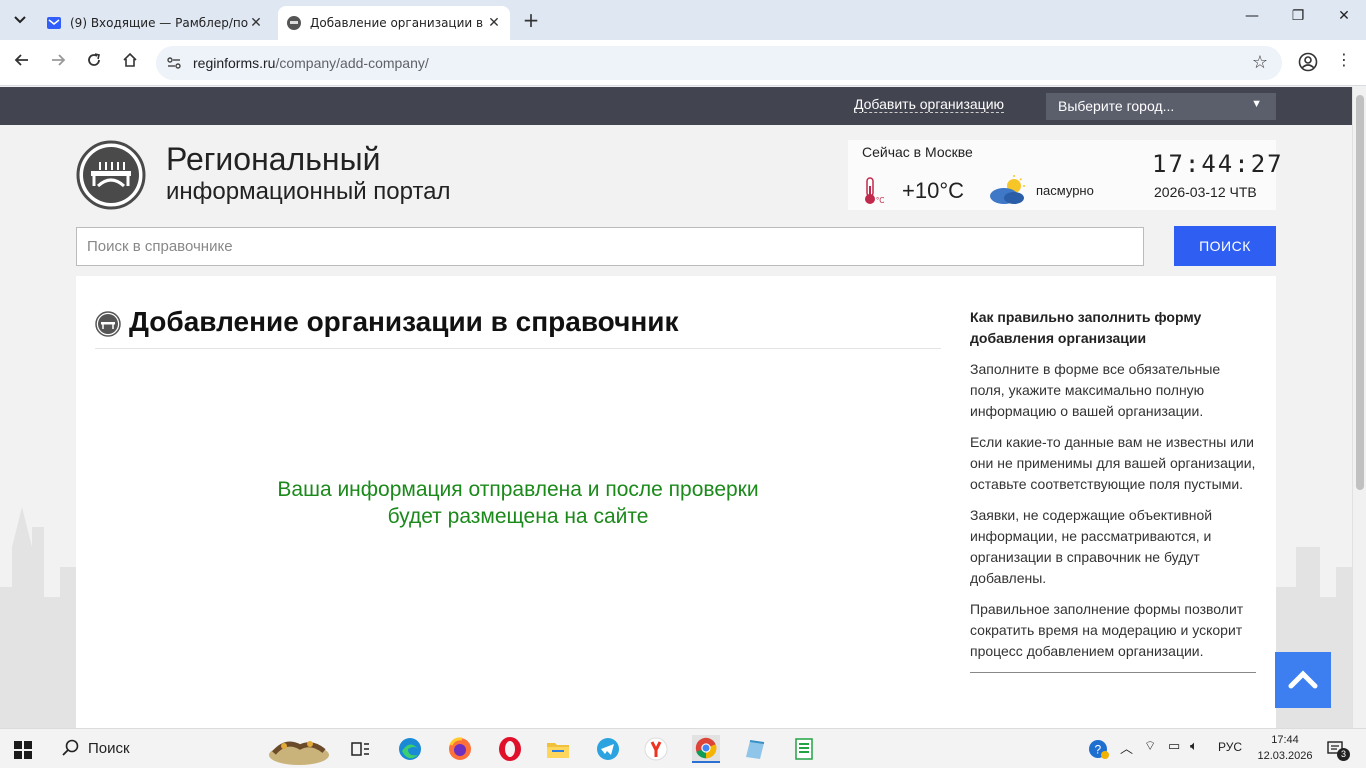 Image resolution: width=1366 pixels, height=768 pixels. I want to click on site-top-bar: Добавить организацию Выберите город... ▼, so click(676, 106).